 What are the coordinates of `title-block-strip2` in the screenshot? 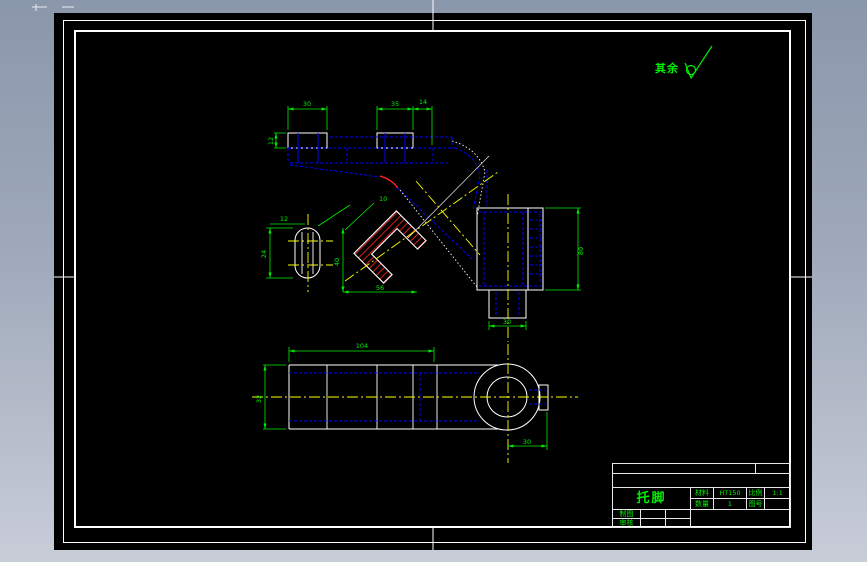 It's located at (701, 480).